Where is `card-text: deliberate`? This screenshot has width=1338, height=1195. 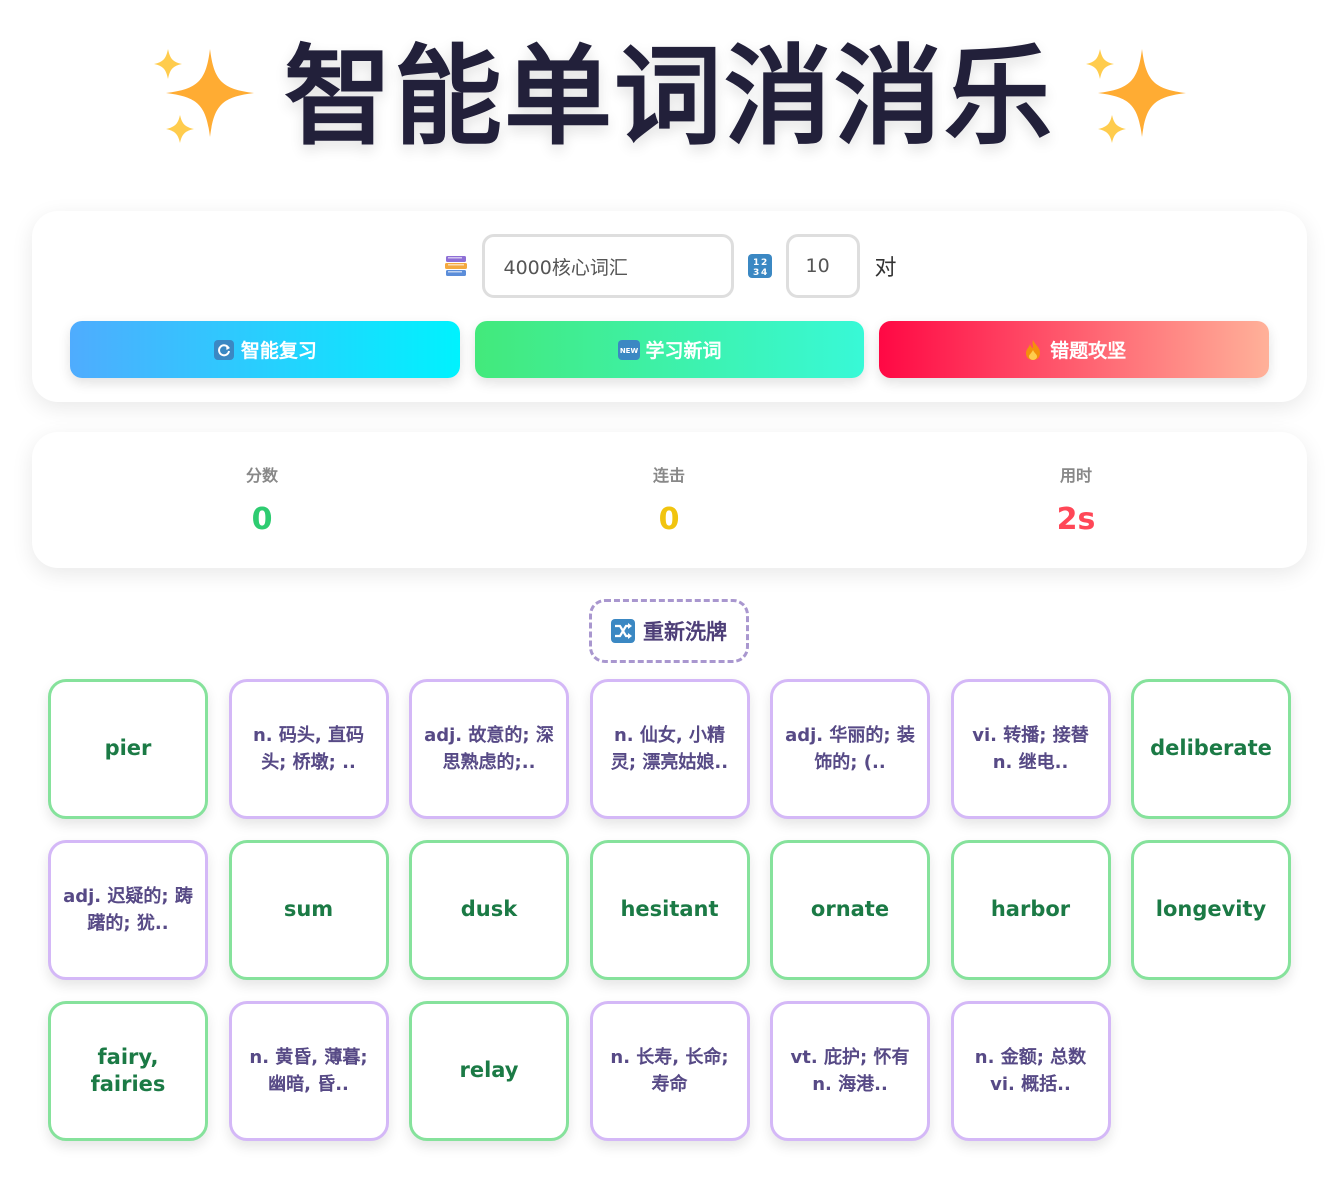 card-text: deliberate is located at coordinates (1211, 748).